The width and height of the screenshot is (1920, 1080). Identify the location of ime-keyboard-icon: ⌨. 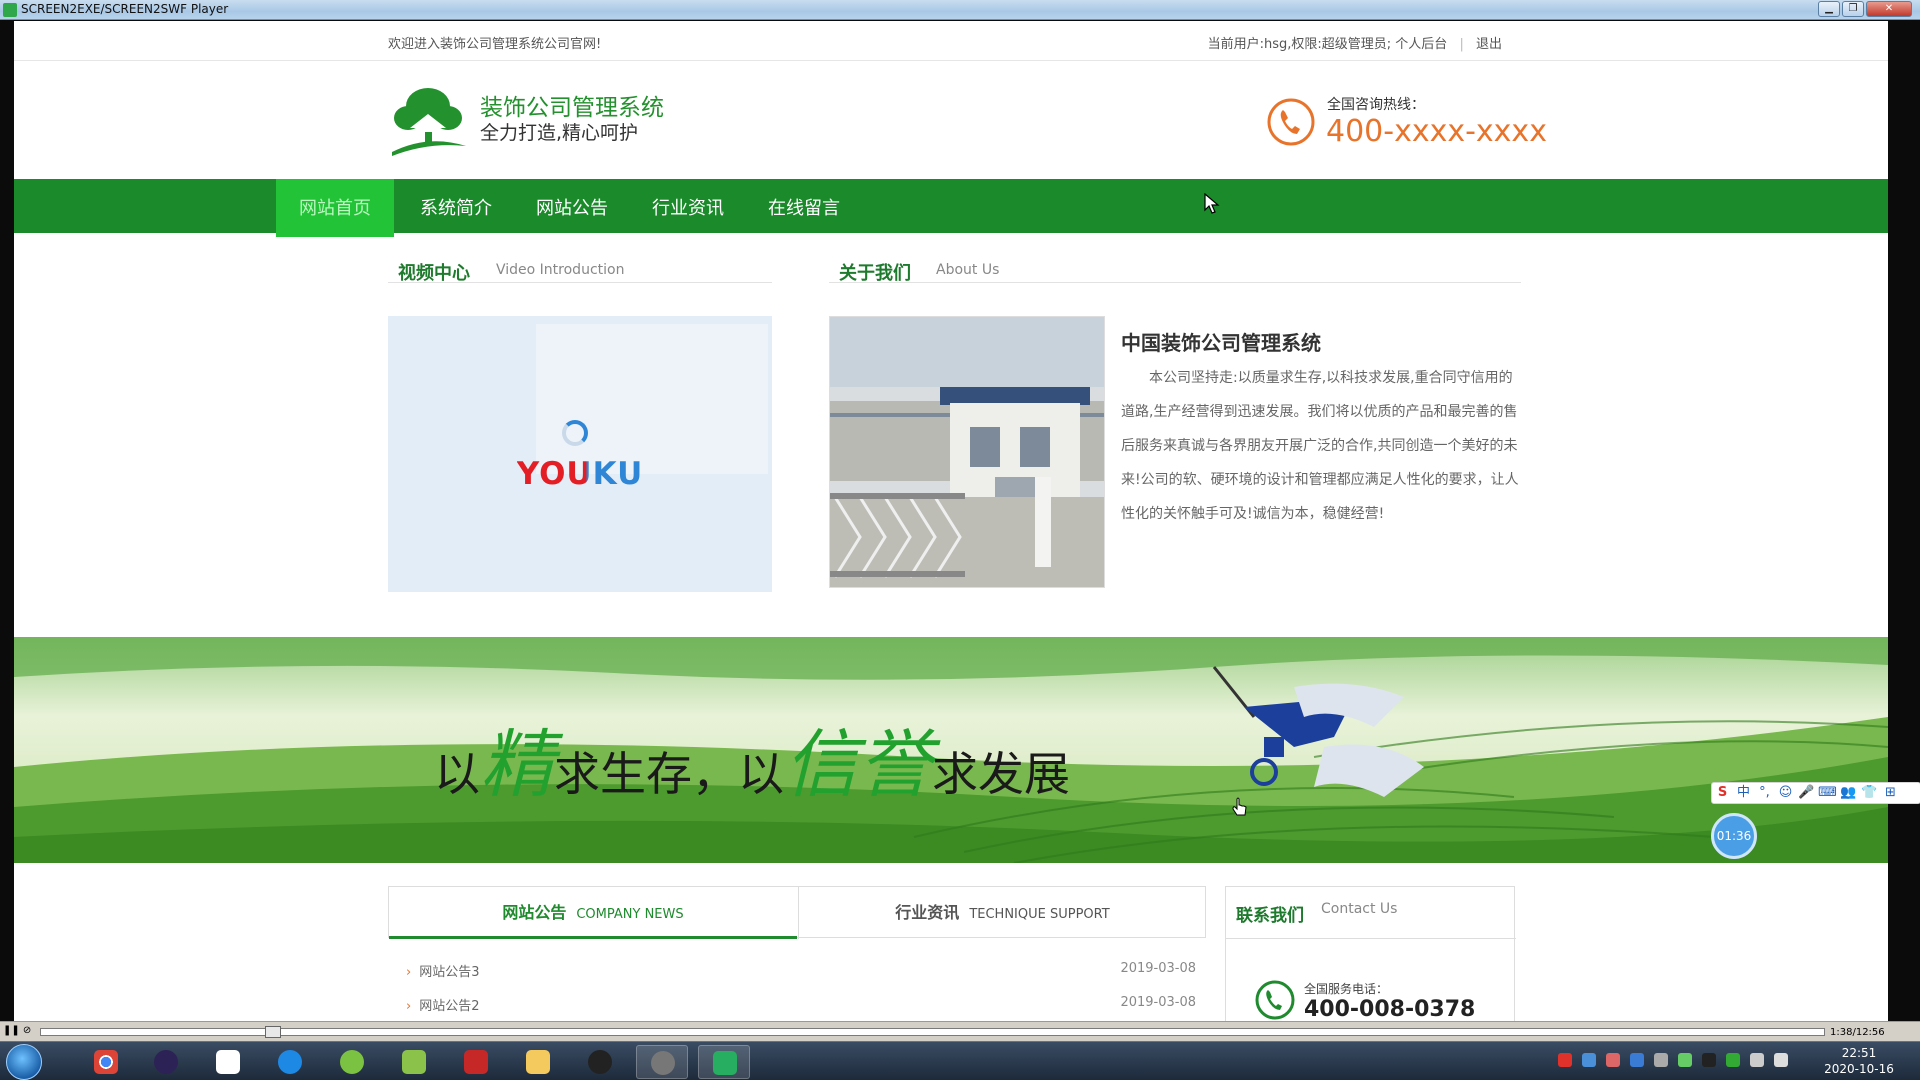
(1827, 793).